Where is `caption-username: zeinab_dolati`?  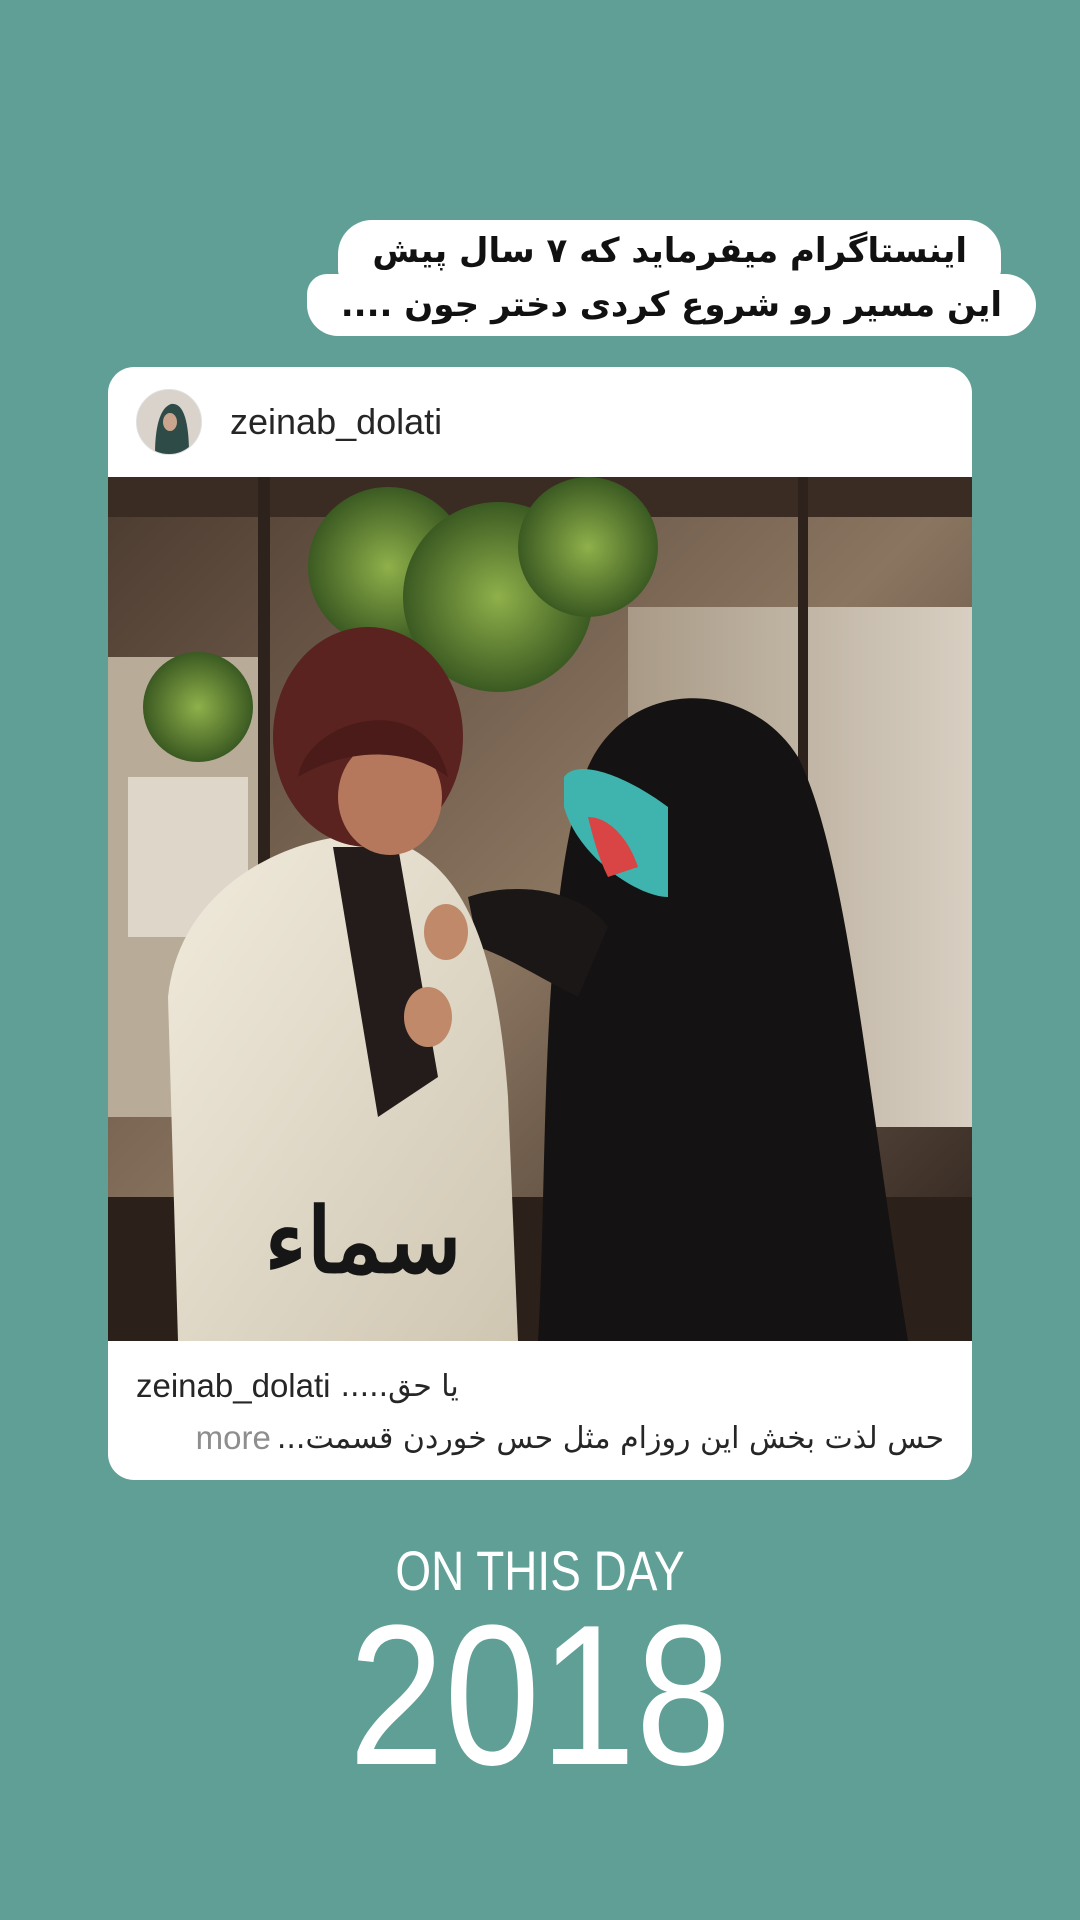
caption-username: zeinab_dolati is located at coordinates (233, 1386).